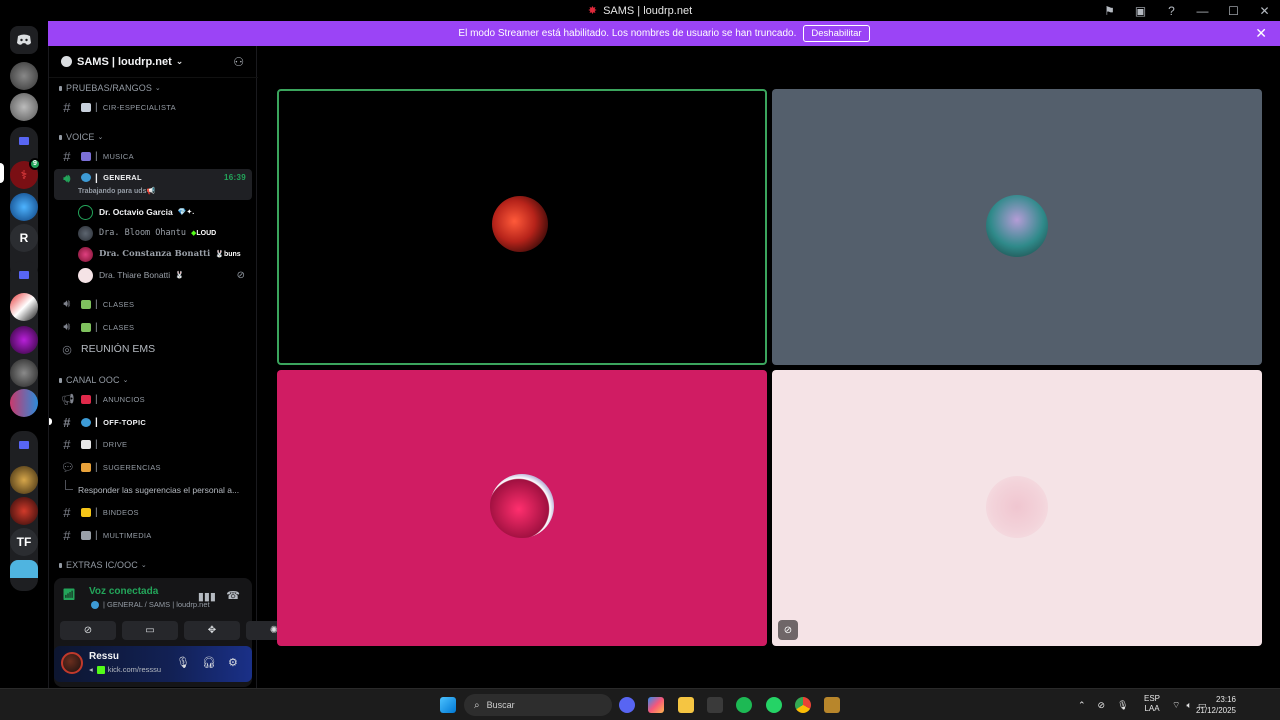  Describe the element at coordinates (1189, 704) in the screenshot. I see `volume-icon: 🔈︎` at that location.